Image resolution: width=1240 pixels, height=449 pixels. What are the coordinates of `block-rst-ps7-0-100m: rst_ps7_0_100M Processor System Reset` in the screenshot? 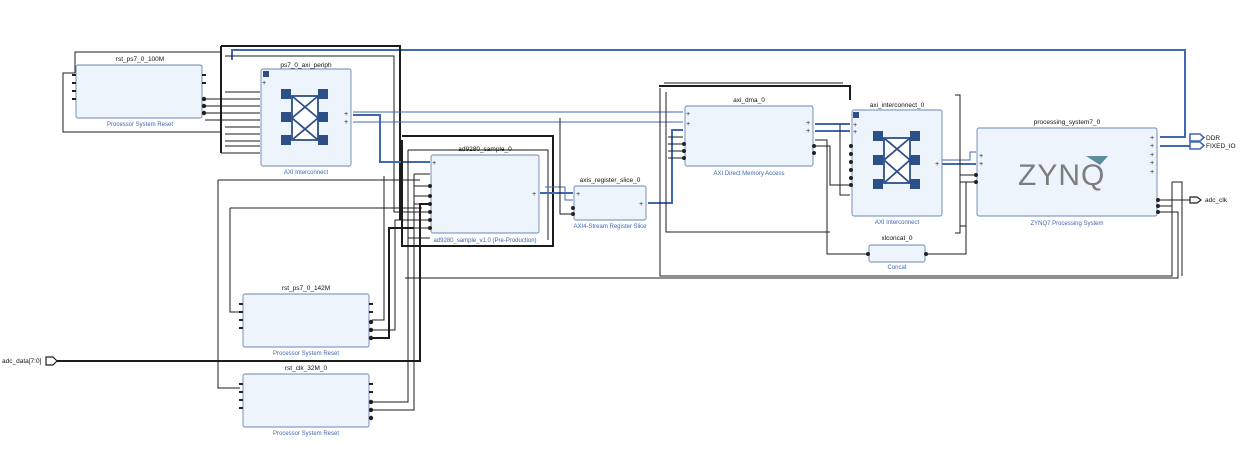 It's located at (139, 92).